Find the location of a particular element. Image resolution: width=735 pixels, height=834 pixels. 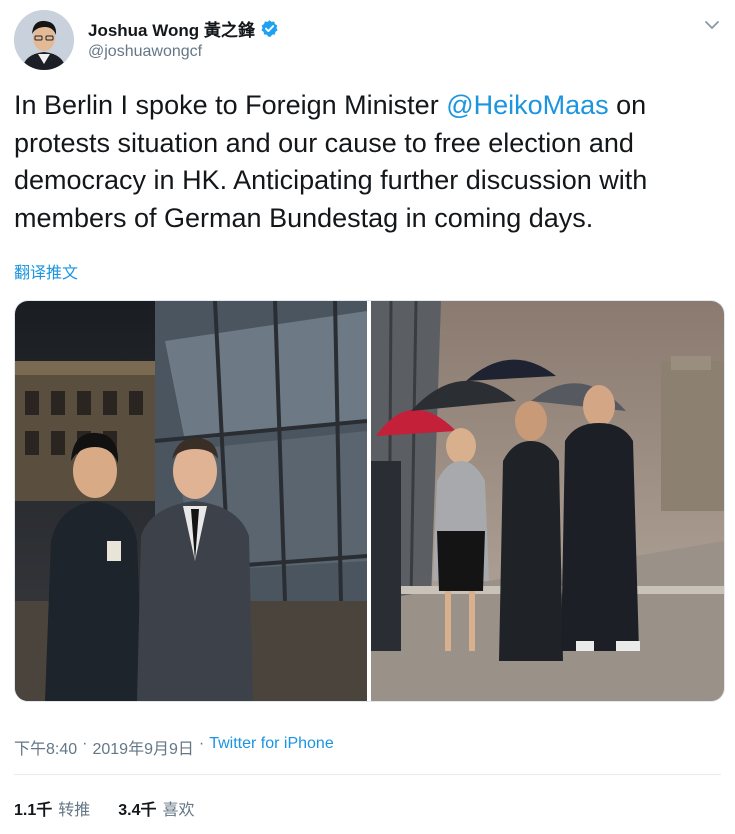

likes-count: 3.4千 is located at coordinates (137, 810).